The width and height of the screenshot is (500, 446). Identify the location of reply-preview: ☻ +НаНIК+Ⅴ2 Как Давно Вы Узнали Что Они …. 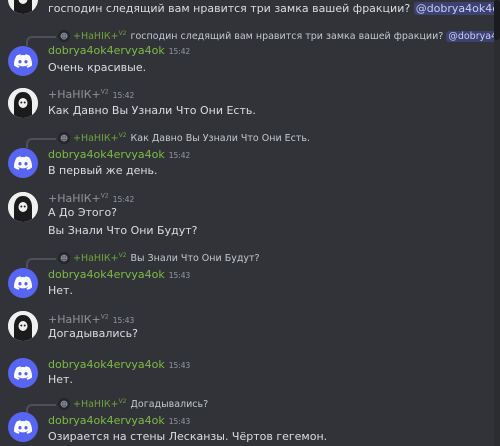
(184, 138).